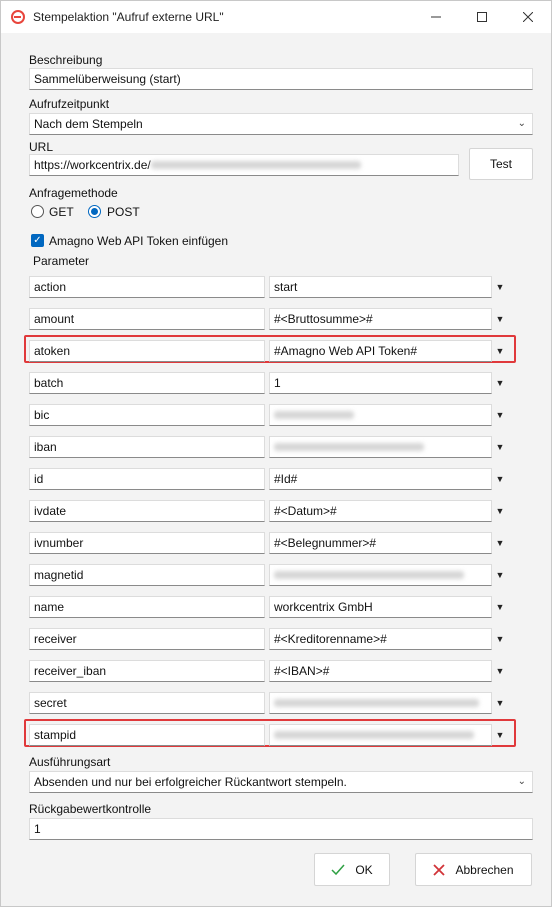  I want to click on param-value-id: #Id#, so click(380, 479).